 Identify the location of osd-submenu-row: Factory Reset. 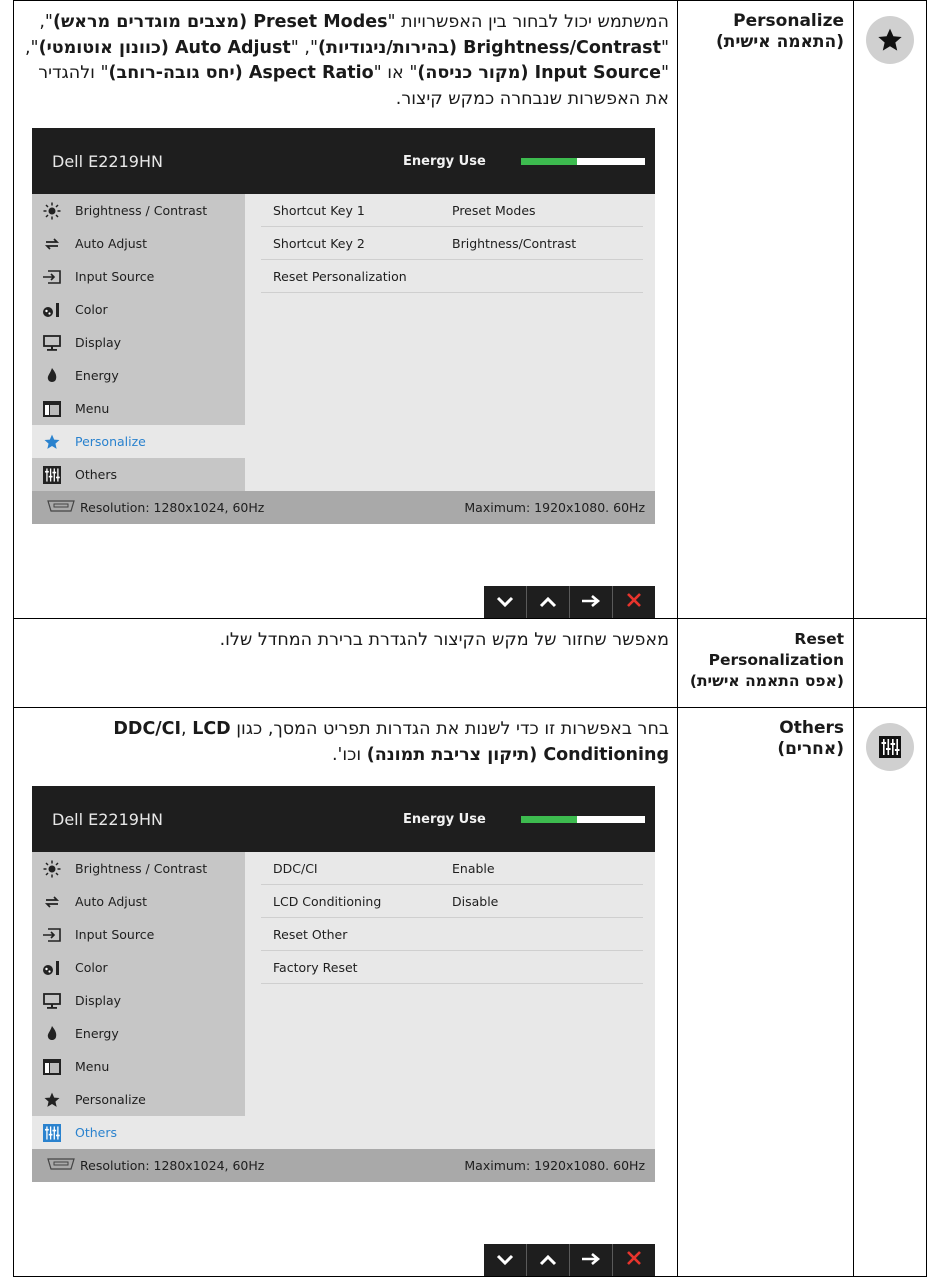
(452, 967).